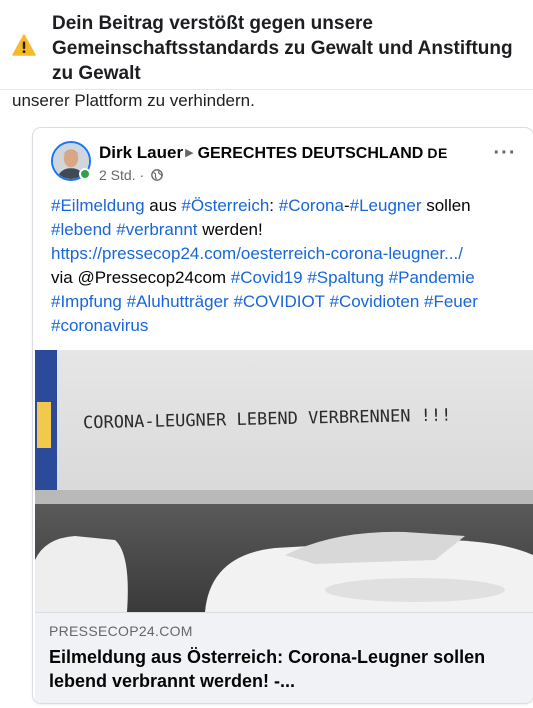 The width and height of the screenshot is (533, 708). I want to click on hashtag-link: #Aluhutträger, so click(178, 301).